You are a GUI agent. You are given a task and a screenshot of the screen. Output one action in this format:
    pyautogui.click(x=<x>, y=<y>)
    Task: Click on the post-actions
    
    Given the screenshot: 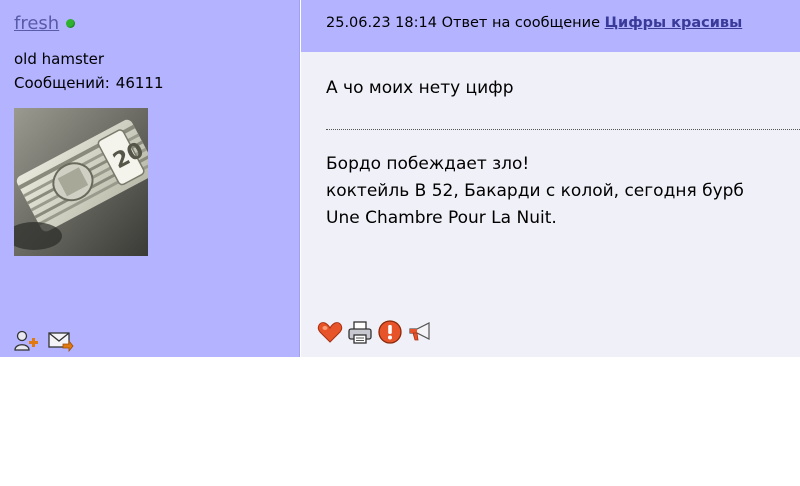 What is the action you would take?
    pyautogui.click(x=375, y=332)
    